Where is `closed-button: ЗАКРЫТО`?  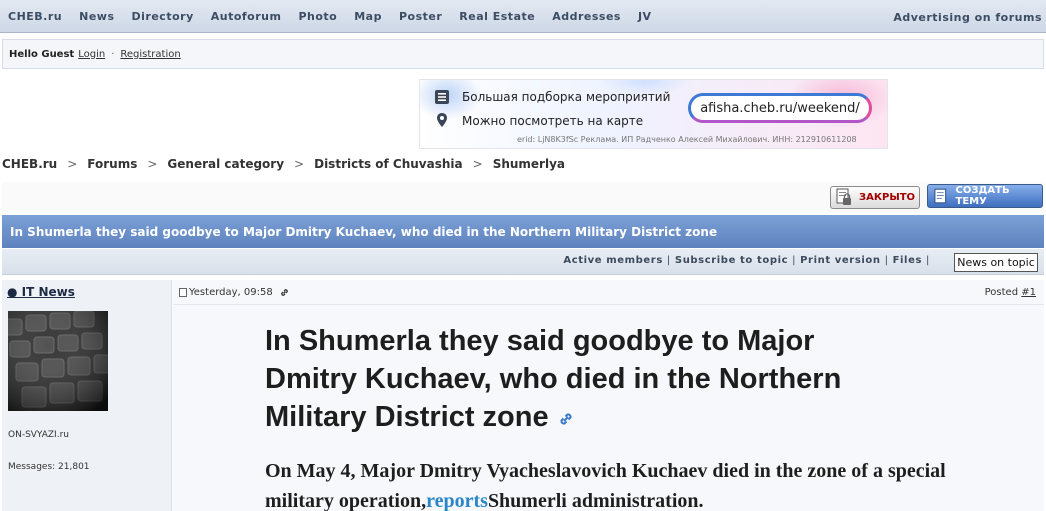 closed-button: ЗАКРЫТО is located at coordinates (875, 197).